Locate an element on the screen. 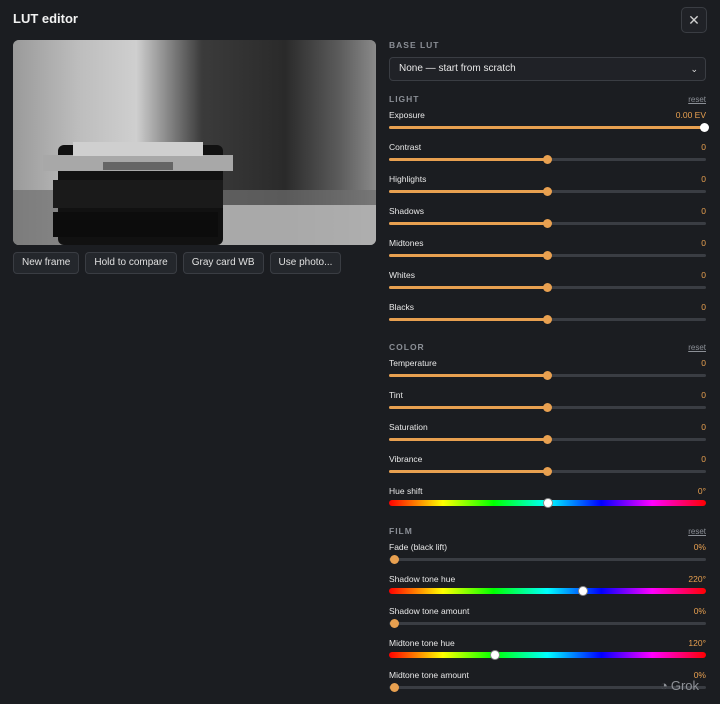 The width and height of the screenshot is (720, 704). control-shadows: Shadows 0 is located at coordinates (547, 217).